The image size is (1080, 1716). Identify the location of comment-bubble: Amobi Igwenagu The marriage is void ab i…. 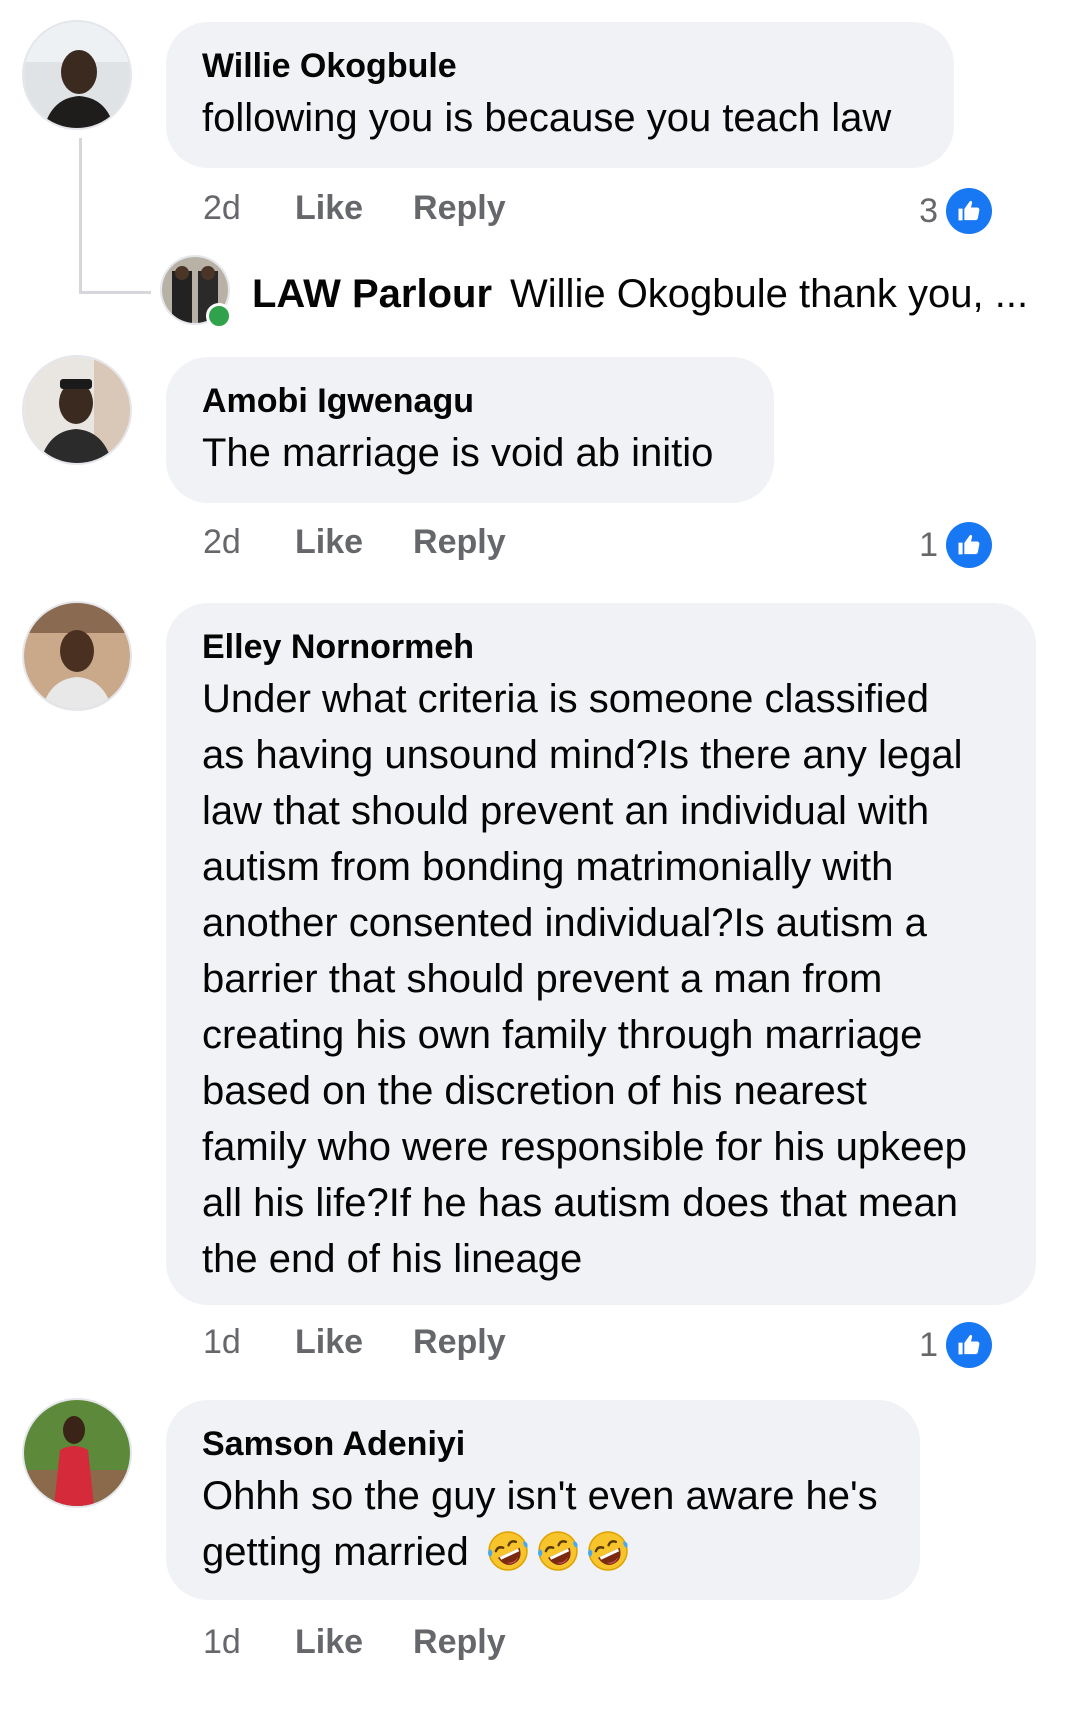
(470, 430).